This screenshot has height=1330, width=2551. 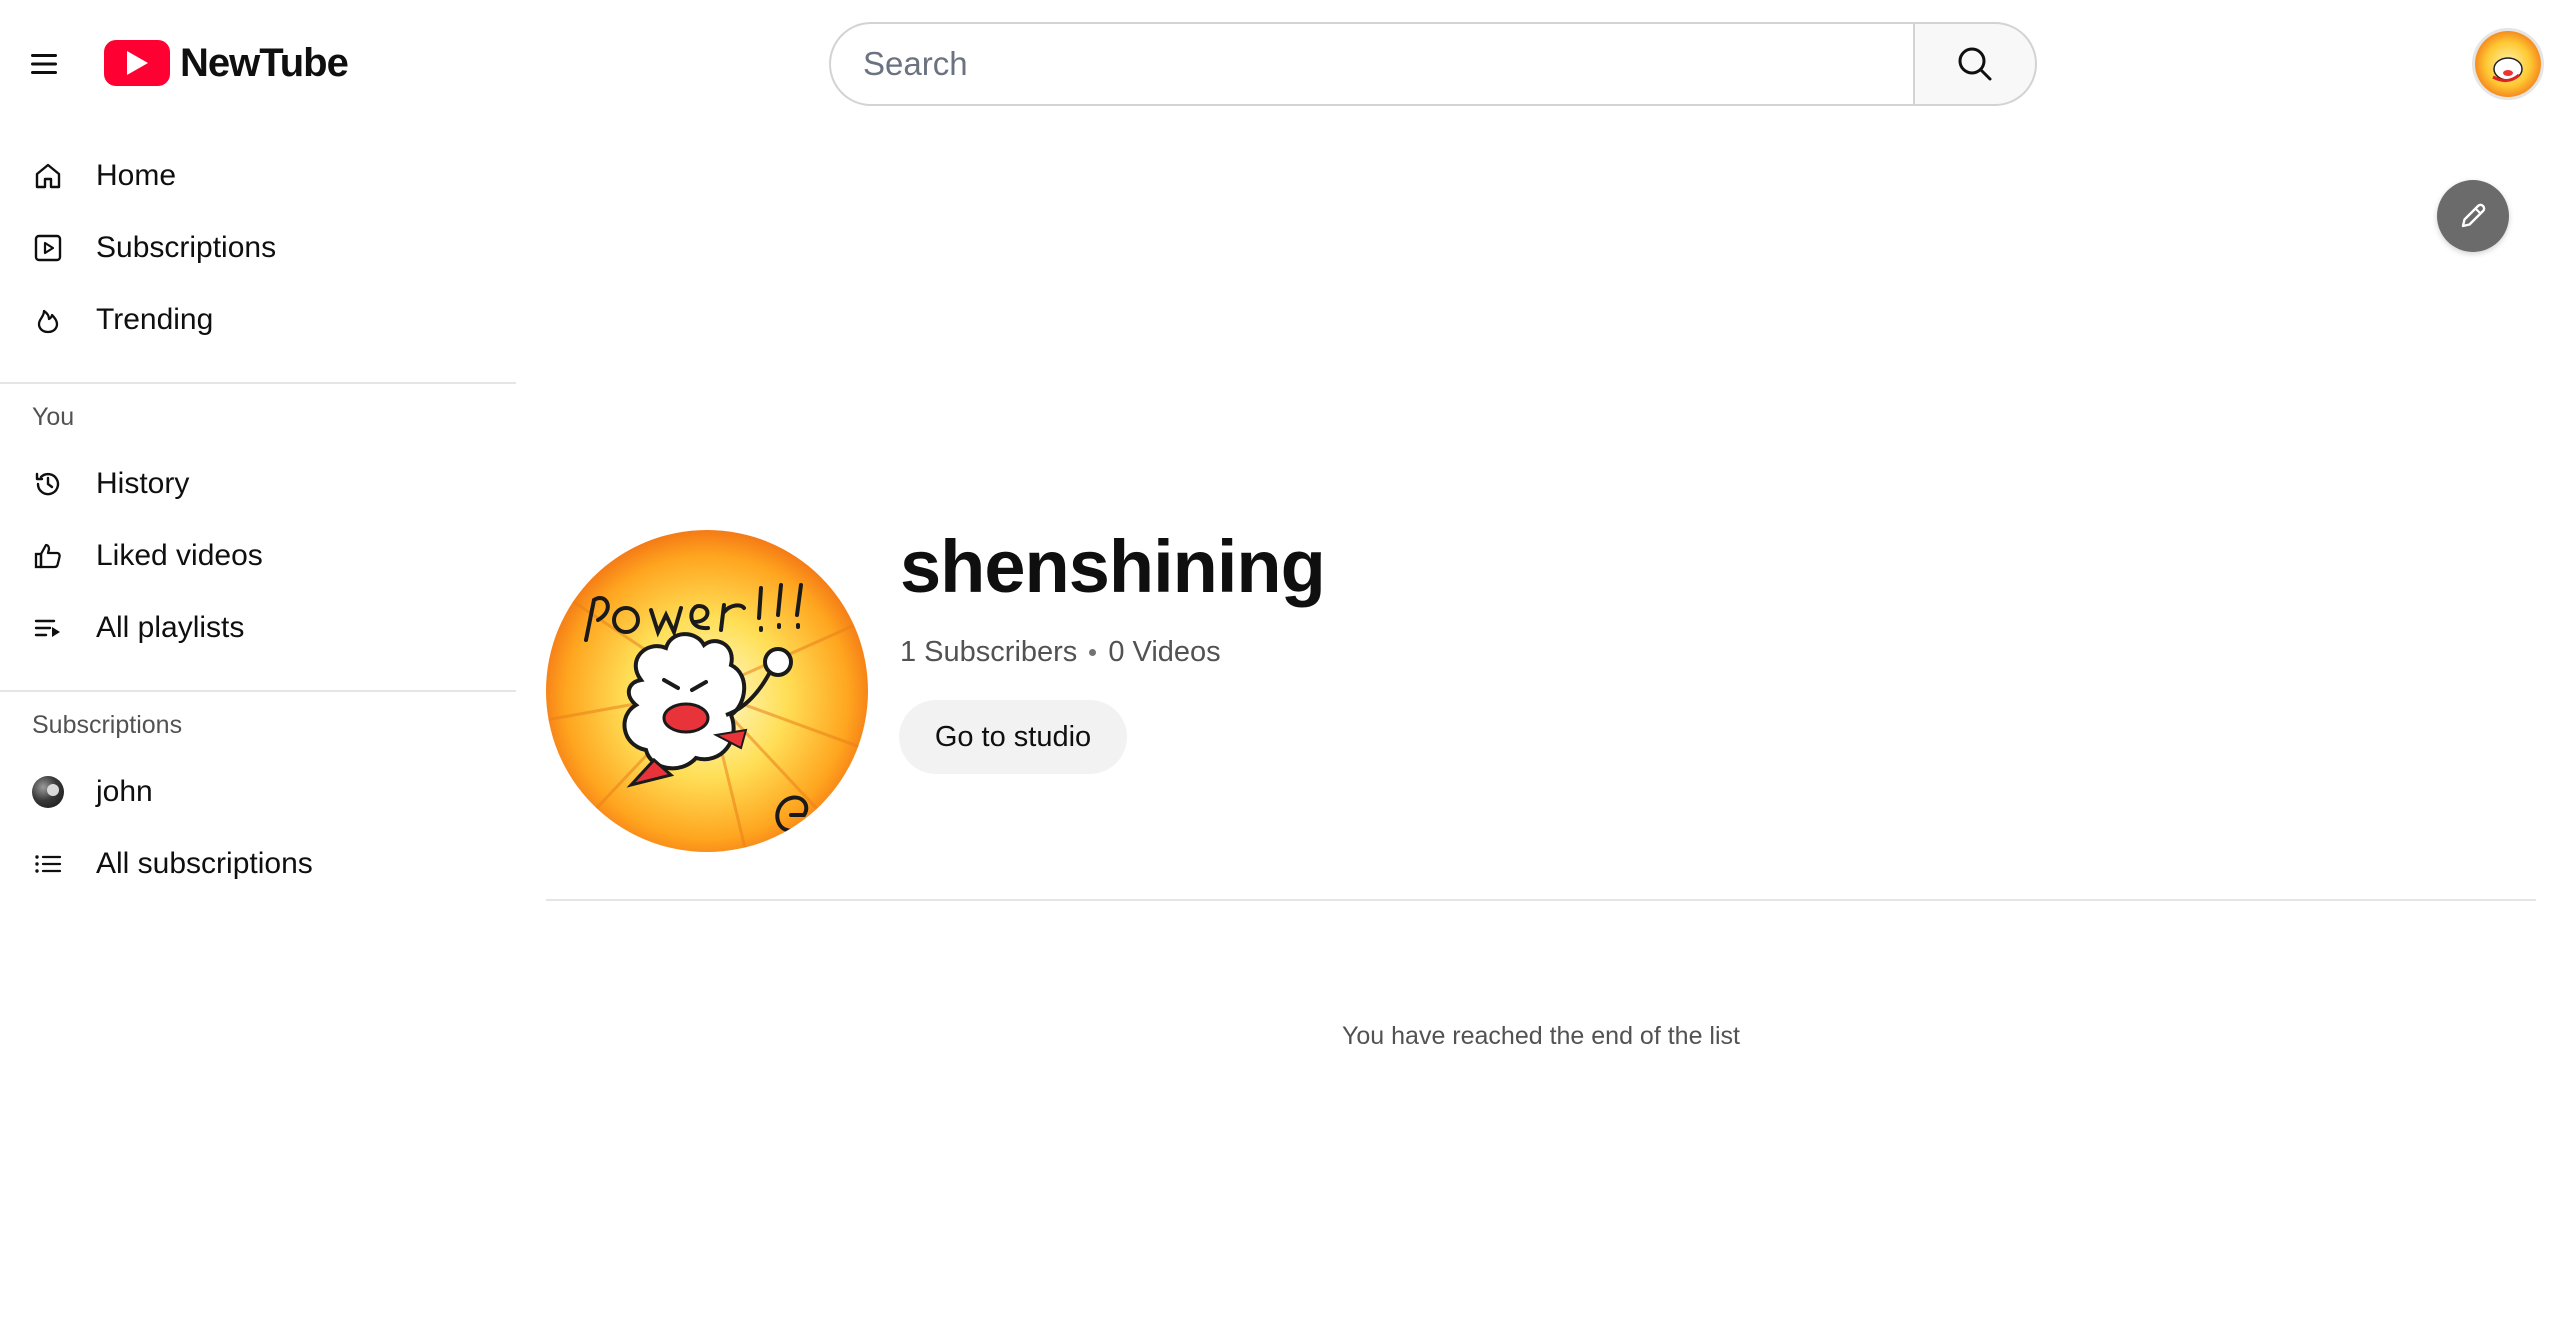 I want to click on subscriber-count: 1 Subscribers, so click(x=989, y=652).